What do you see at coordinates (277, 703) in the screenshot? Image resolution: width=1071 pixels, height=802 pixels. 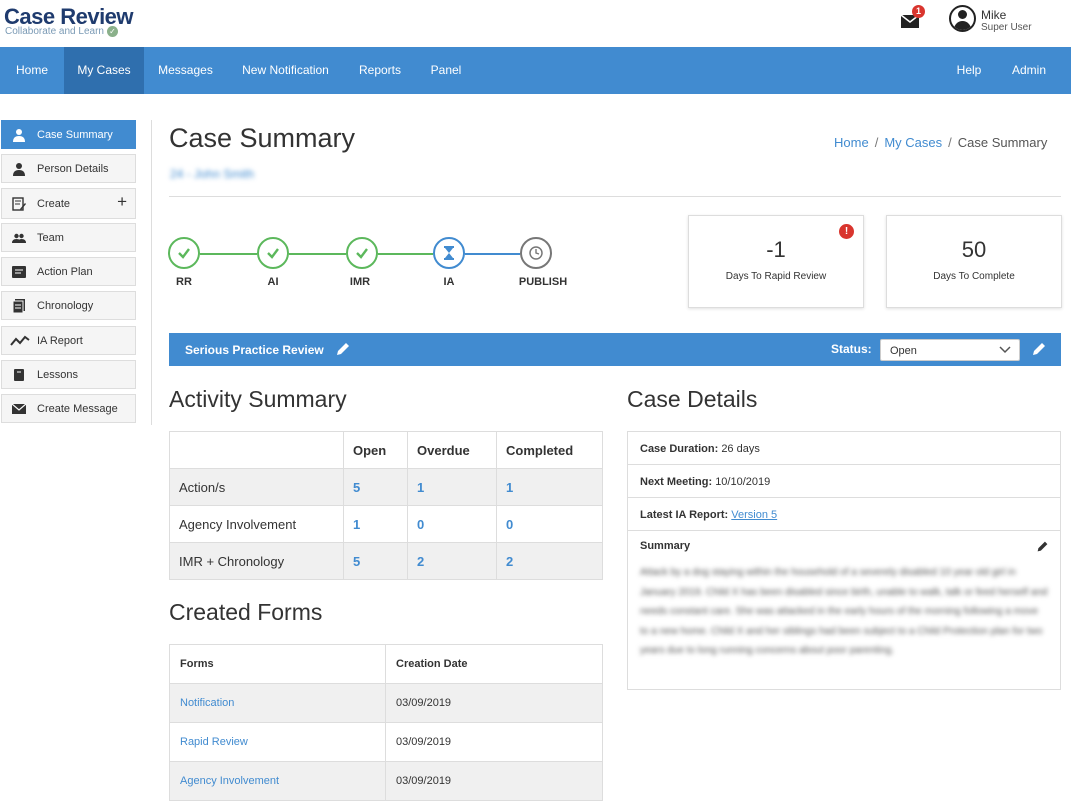 I see `form-link: Notification` at bounding box center [277, 703].